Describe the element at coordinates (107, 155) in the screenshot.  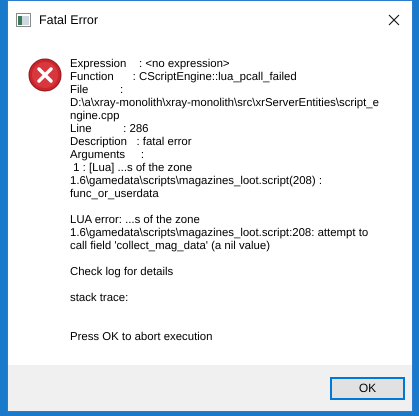
I see `message-line: Arguments :` at that location.